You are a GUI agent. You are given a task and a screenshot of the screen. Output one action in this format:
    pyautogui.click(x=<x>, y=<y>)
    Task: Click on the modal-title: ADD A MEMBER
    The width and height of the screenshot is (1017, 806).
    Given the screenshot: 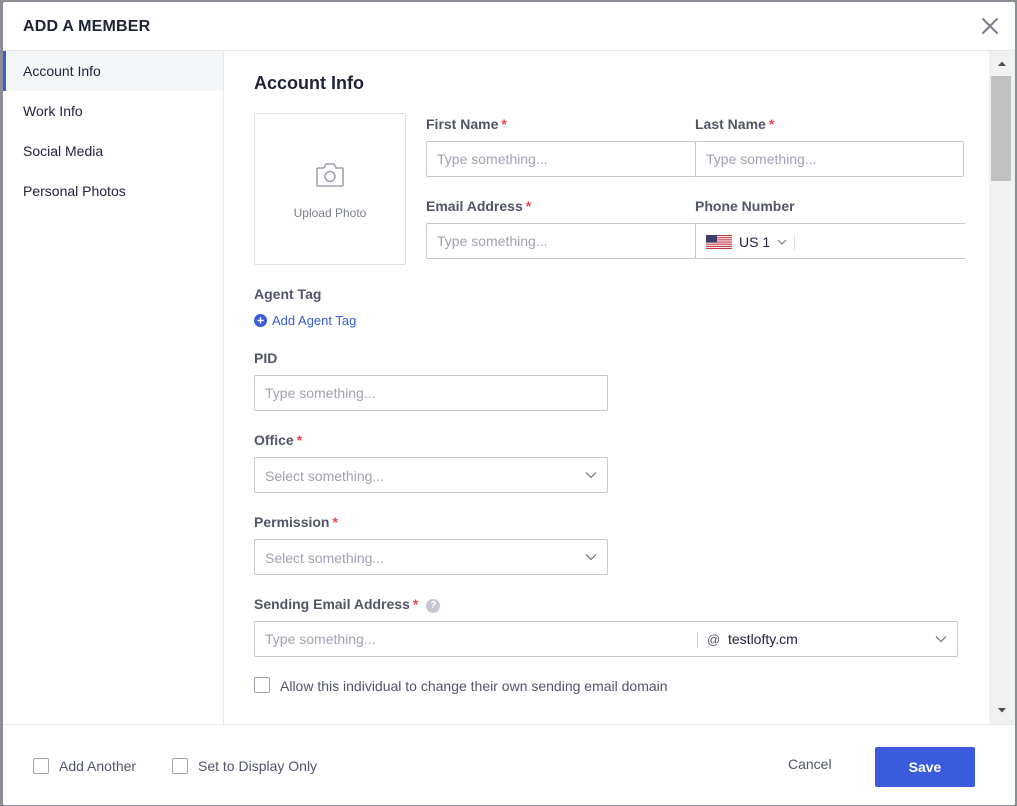 What is the action you would take?
    pyautogui.click(x=87, y=26)
    